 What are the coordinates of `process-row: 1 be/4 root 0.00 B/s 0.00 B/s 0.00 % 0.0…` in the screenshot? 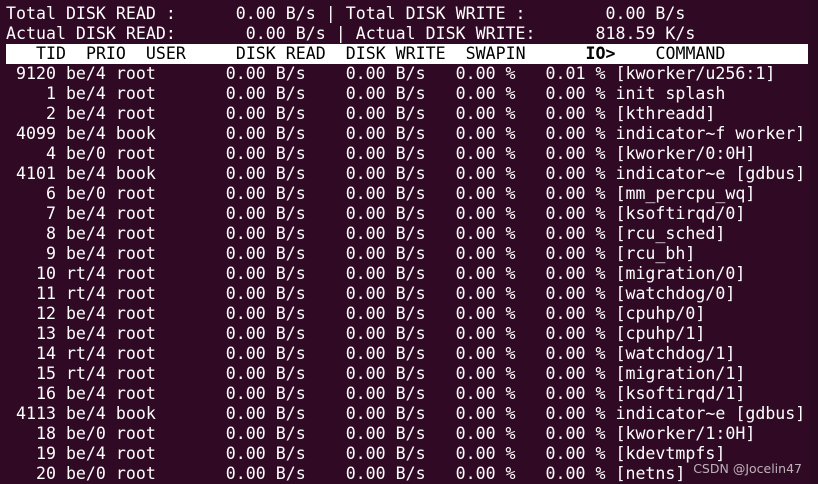 It's located at (409, 94).